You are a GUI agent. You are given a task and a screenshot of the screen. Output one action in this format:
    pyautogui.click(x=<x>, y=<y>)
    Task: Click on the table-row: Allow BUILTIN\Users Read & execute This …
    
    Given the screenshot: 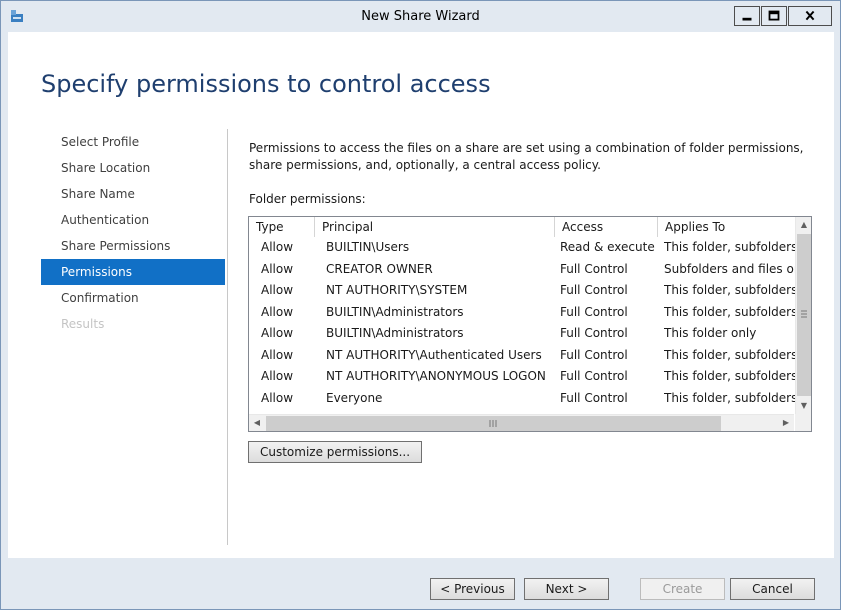 What is the action you would take?
    pyautogui.click(x=524, y=248)
    